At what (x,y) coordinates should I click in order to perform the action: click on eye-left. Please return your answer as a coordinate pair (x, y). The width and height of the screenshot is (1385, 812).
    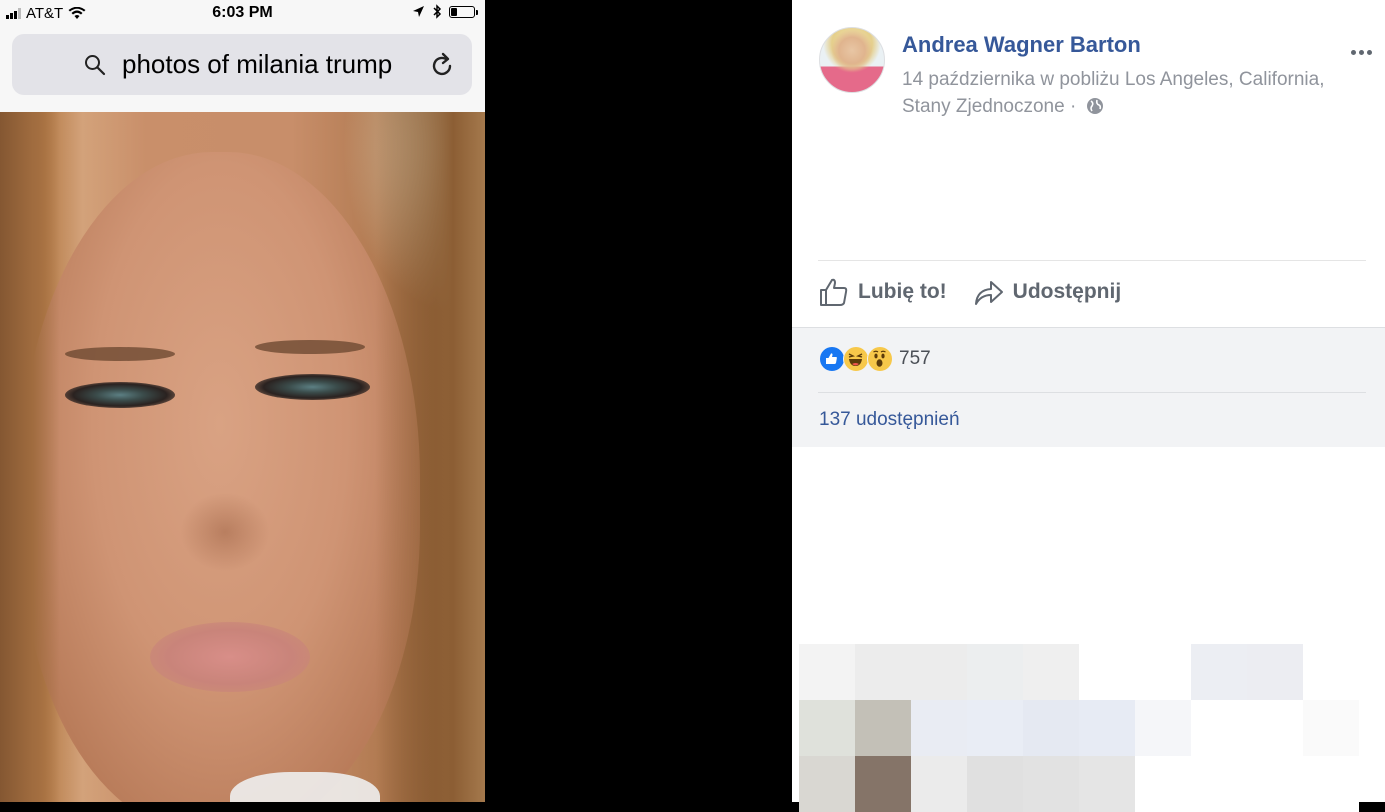
    Looking at the image, I should click on (120, 395).